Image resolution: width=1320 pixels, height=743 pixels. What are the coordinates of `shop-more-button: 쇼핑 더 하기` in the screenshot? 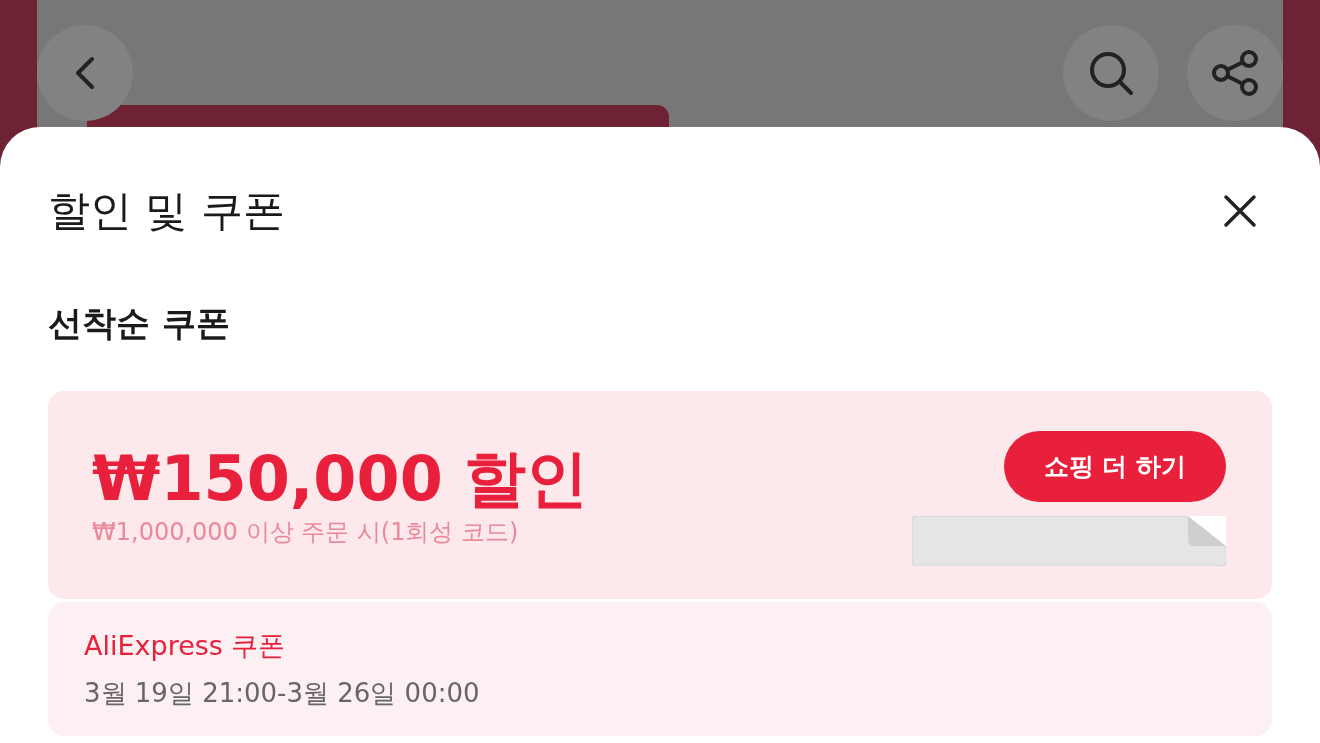 It's located at (1115, 466).